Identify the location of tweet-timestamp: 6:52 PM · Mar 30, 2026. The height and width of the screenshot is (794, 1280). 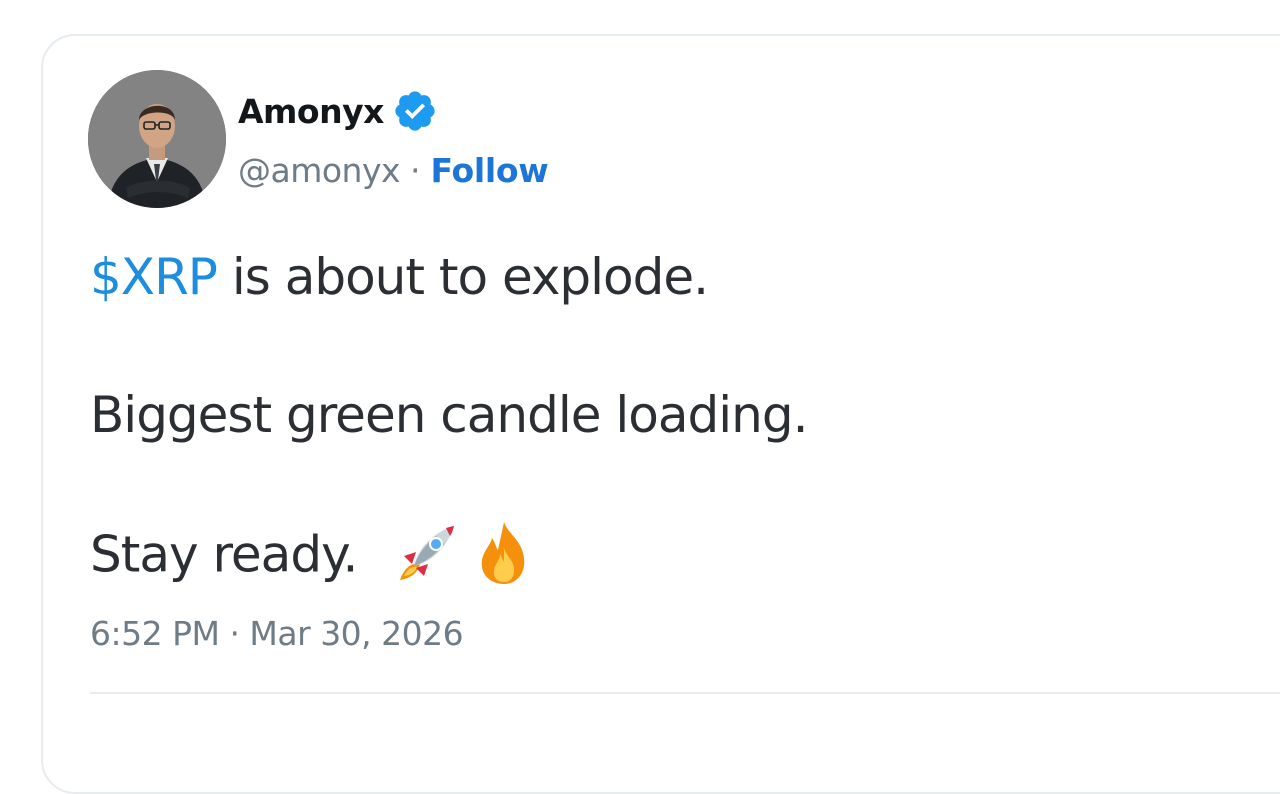
(277, 633).